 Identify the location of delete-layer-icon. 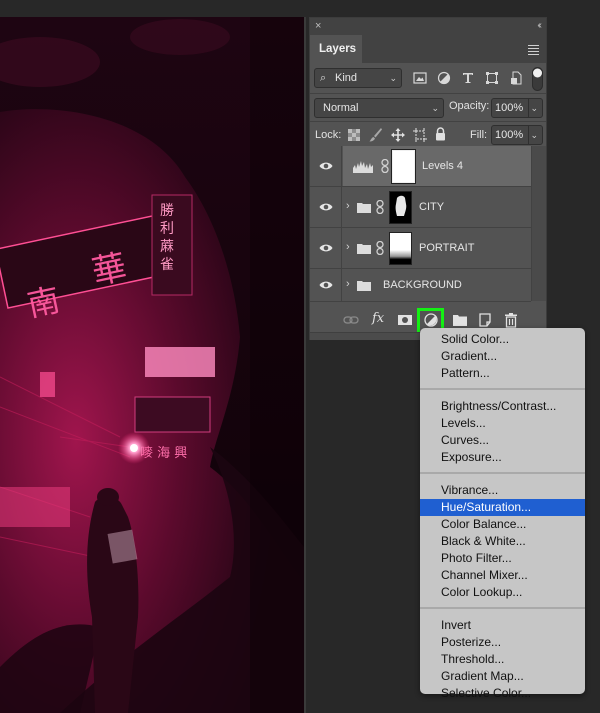
(511, 320).